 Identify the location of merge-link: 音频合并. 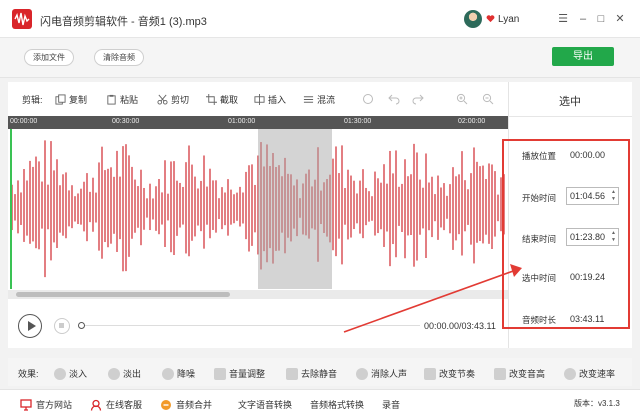
(186, 404).